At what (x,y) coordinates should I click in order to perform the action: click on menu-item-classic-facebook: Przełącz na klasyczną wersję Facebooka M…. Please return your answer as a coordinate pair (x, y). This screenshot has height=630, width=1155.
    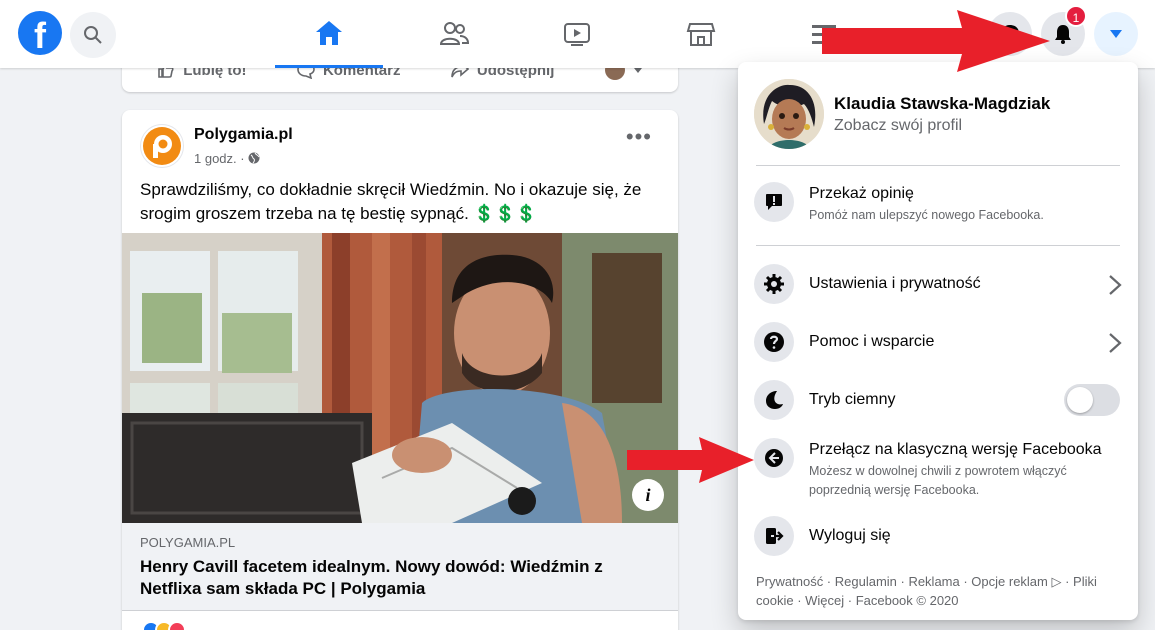
    Looking at the image, I should click on (938, 469).